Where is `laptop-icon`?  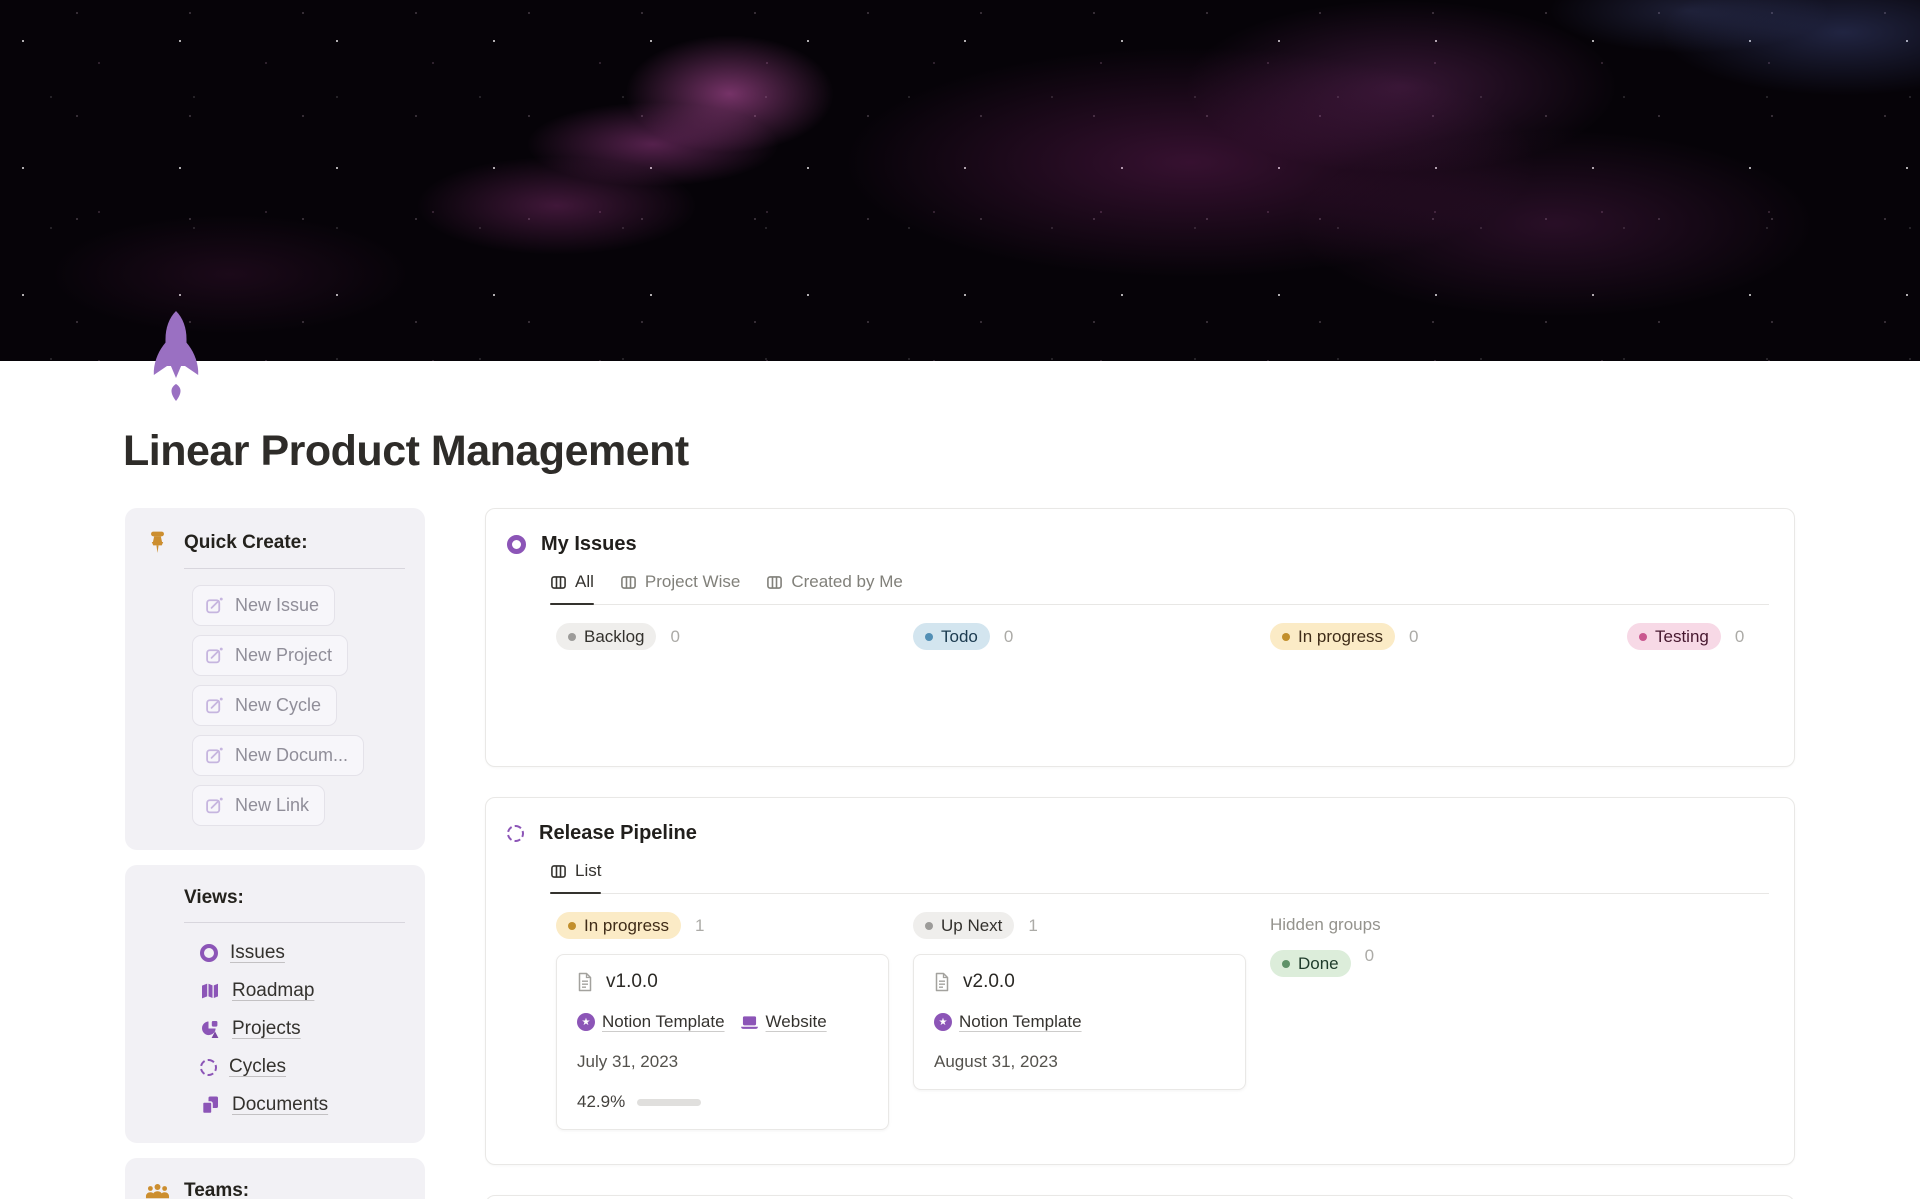
laptop-icon is located at coordinates (749, 1022).